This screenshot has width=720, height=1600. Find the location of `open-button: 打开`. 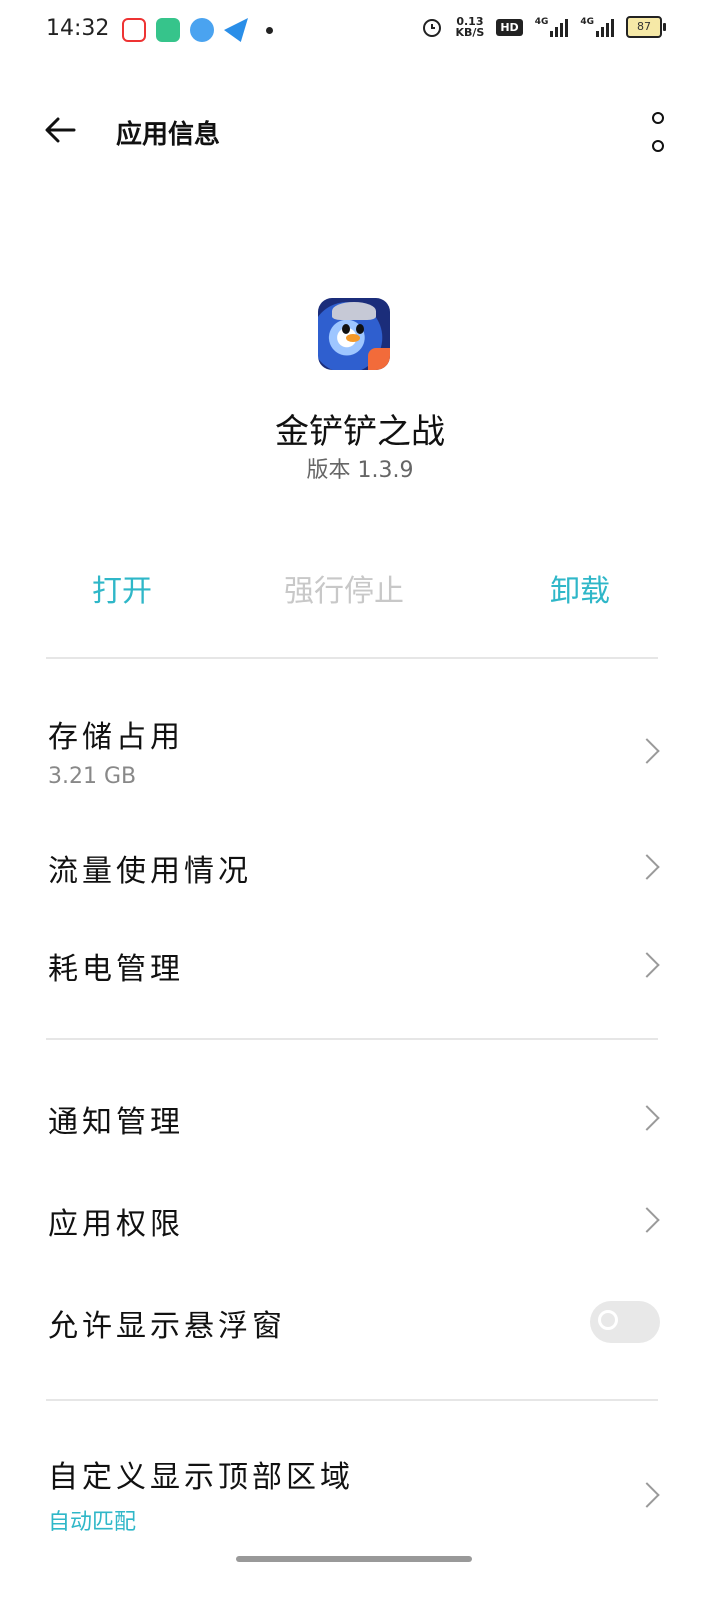

open-button: 打开 is located at coordinates (122, 588).